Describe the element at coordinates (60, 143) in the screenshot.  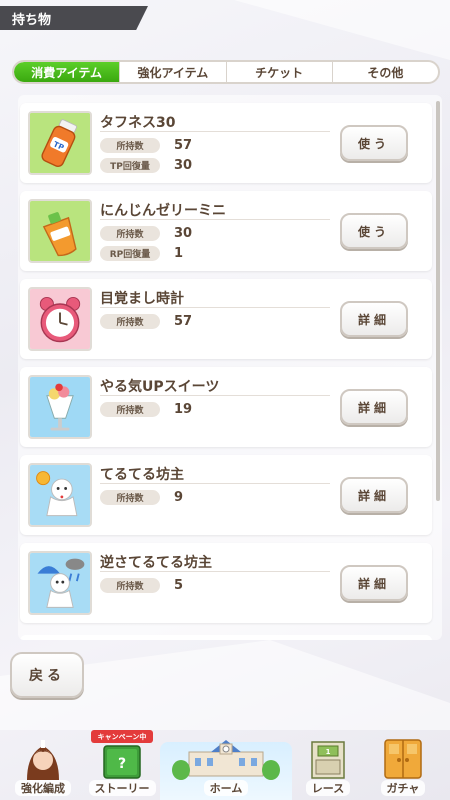
I see `tp-drink-icon: TP` at that location.